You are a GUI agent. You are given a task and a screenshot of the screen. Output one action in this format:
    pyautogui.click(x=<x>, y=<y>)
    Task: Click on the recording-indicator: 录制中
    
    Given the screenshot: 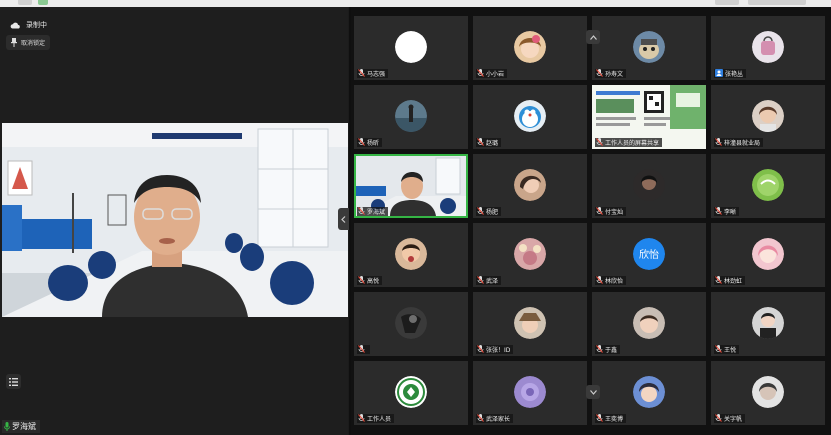 What is the action you would take?
    pyautogui.click(x=28, y=25)
    